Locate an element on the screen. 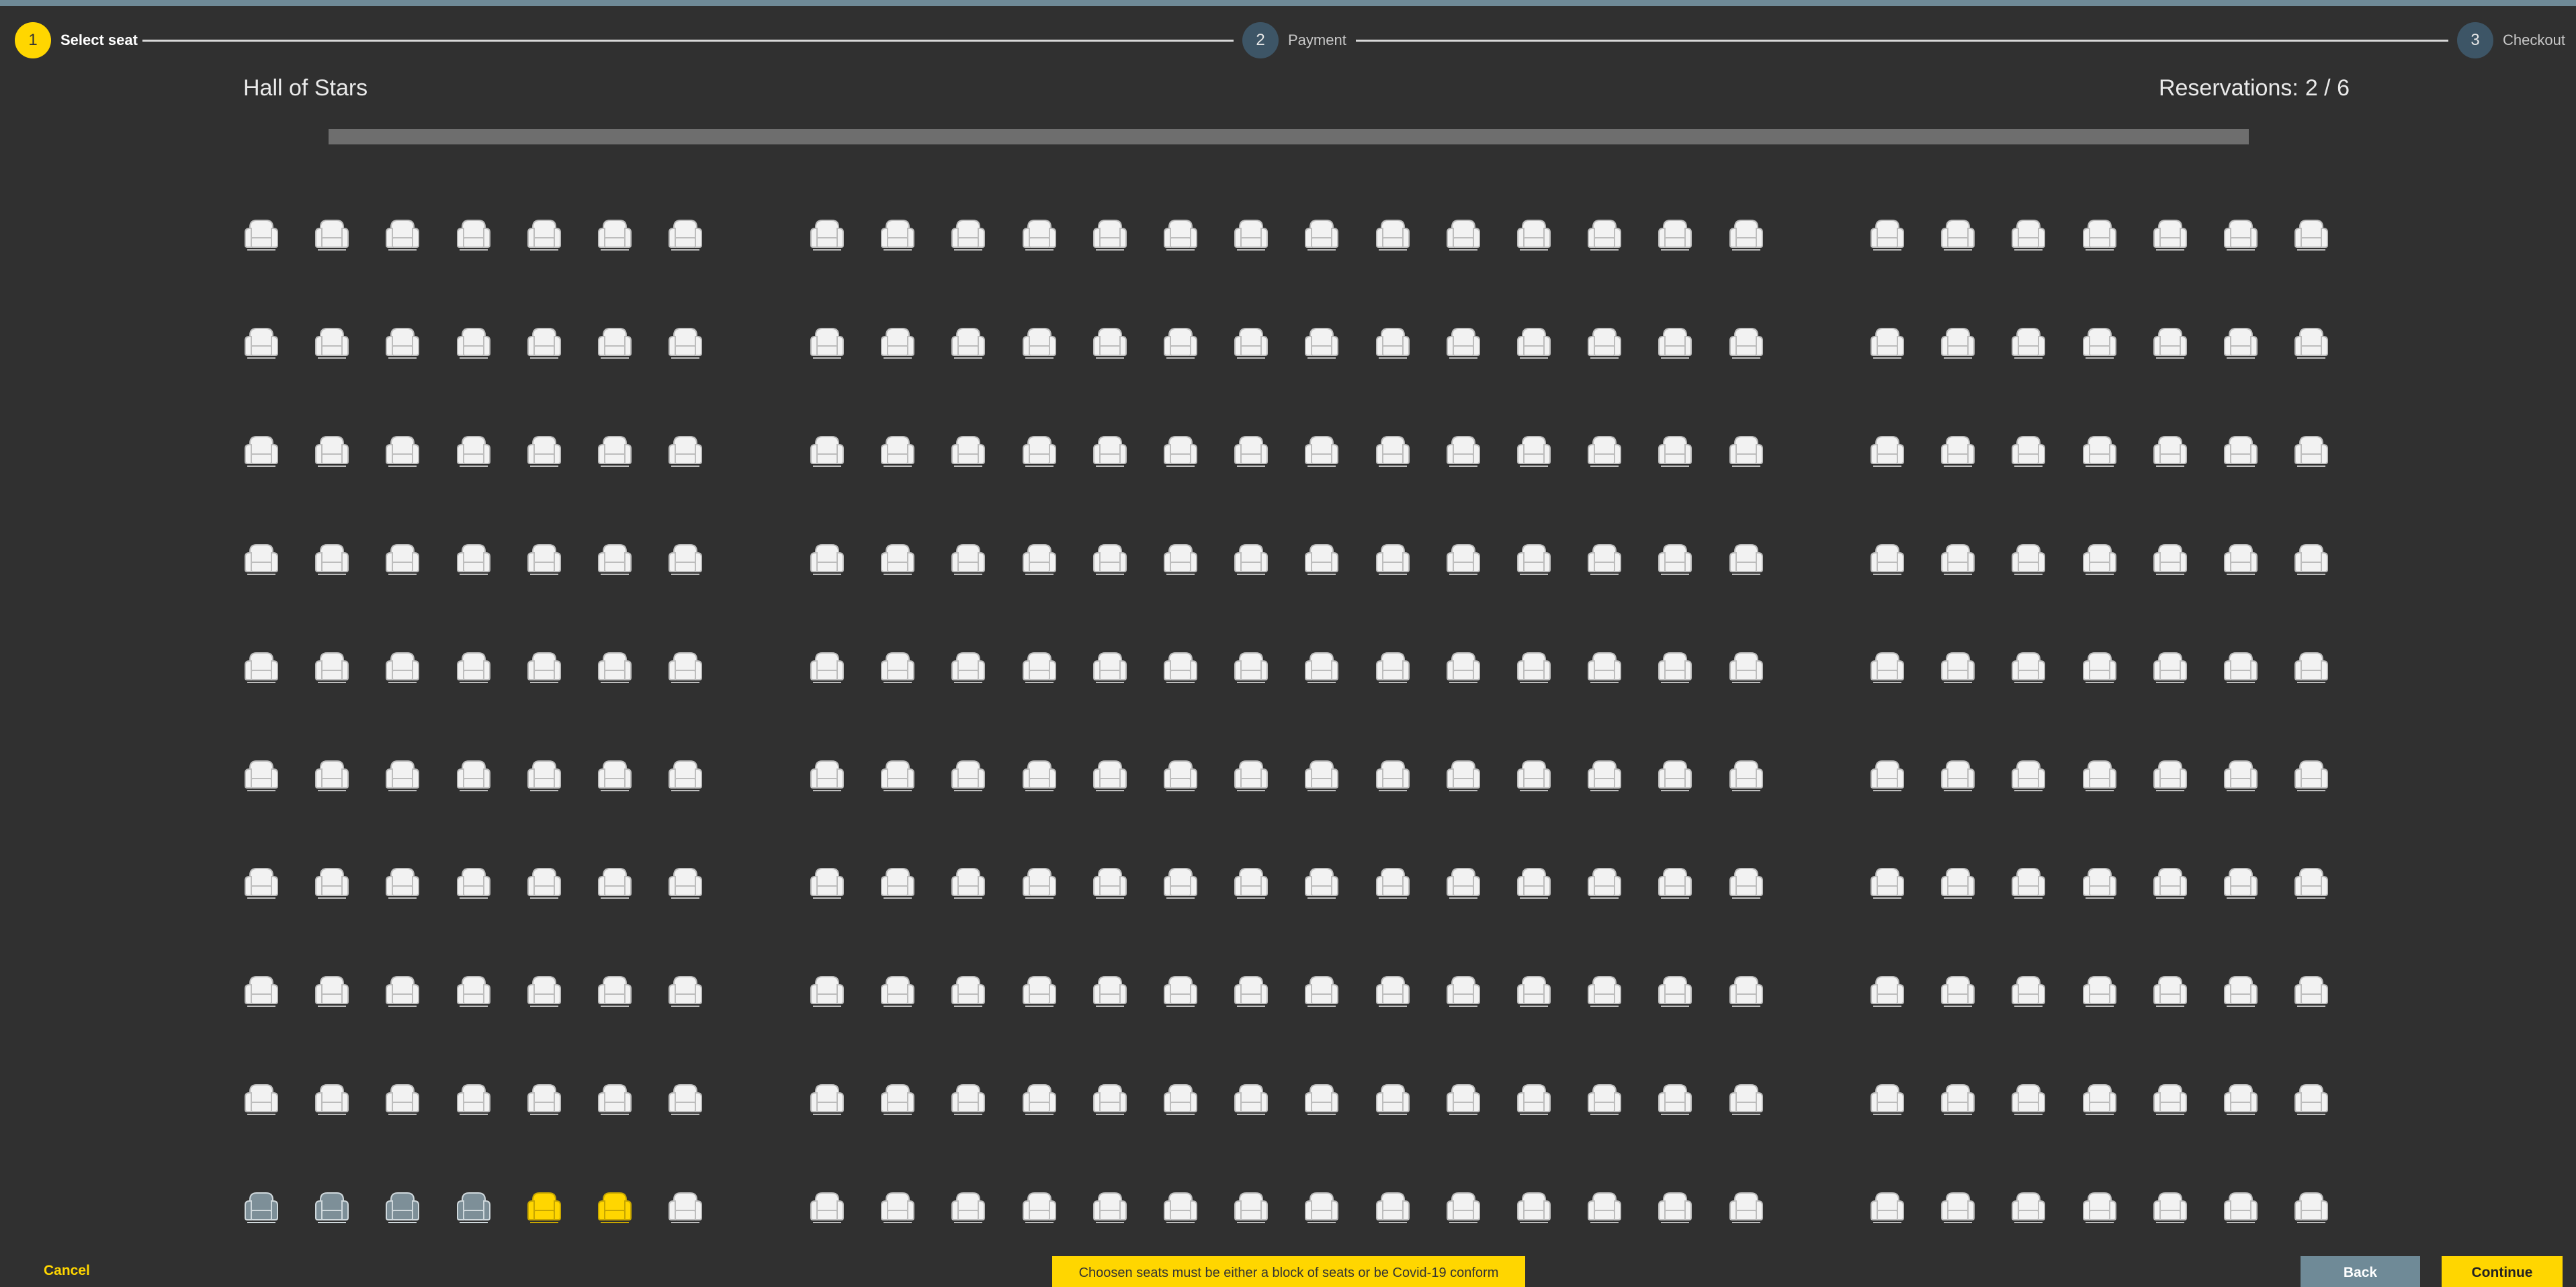 This screenshot has height=1287, width=2576. seat-selected is located at coordinates (544, 1207).